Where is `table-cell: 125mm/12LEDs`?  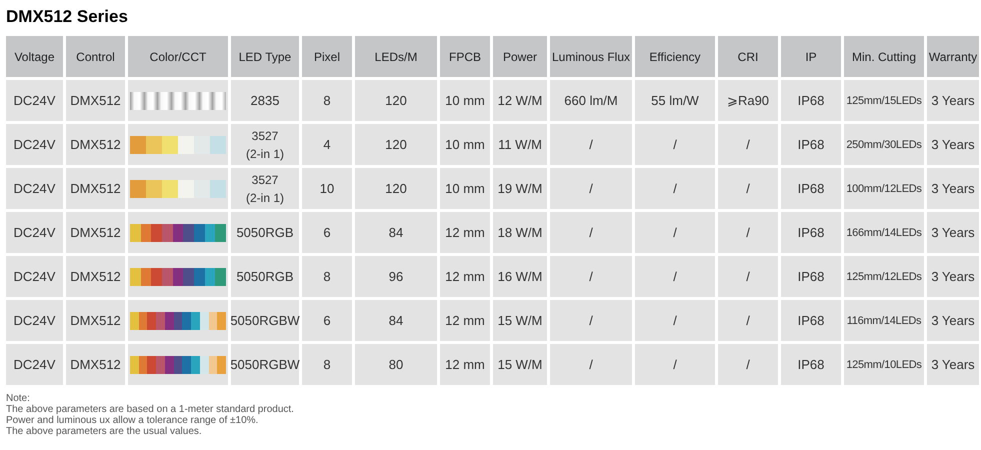 table-cell: 125mm/12LEDs is located at coordinates (884, 276).